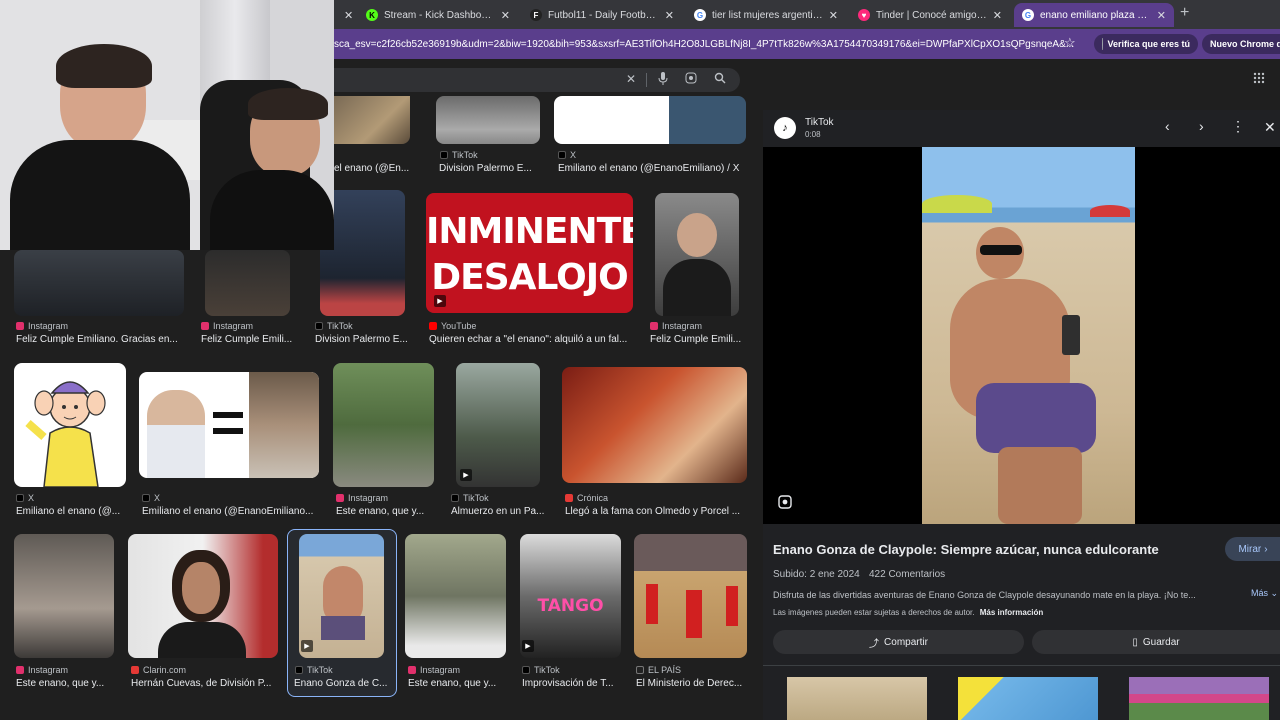  I want to click on google-apps-icon, so click(1259, 79).